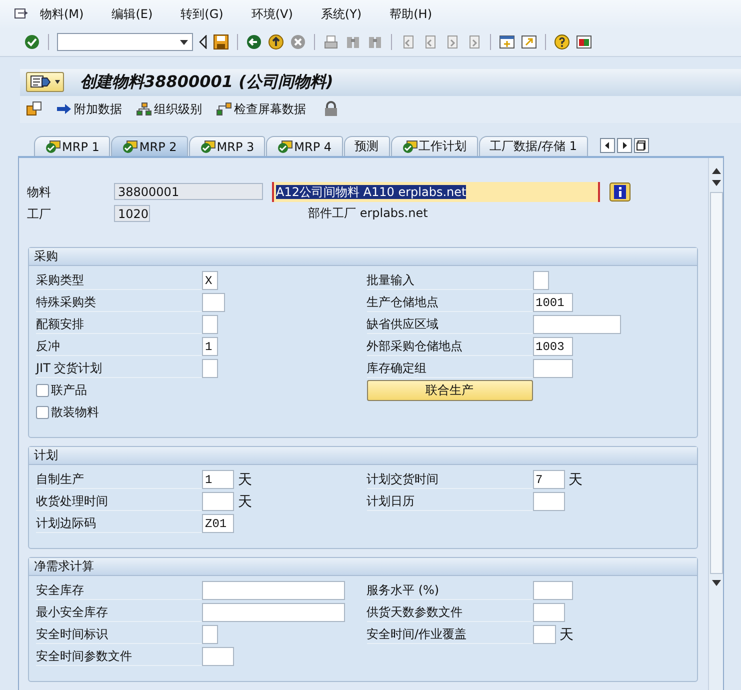 The image size is (741, 690). What do you see at coordinates (584, 42) in the screenshot?
I see `palette-icon` at bounding box center [584, 42].